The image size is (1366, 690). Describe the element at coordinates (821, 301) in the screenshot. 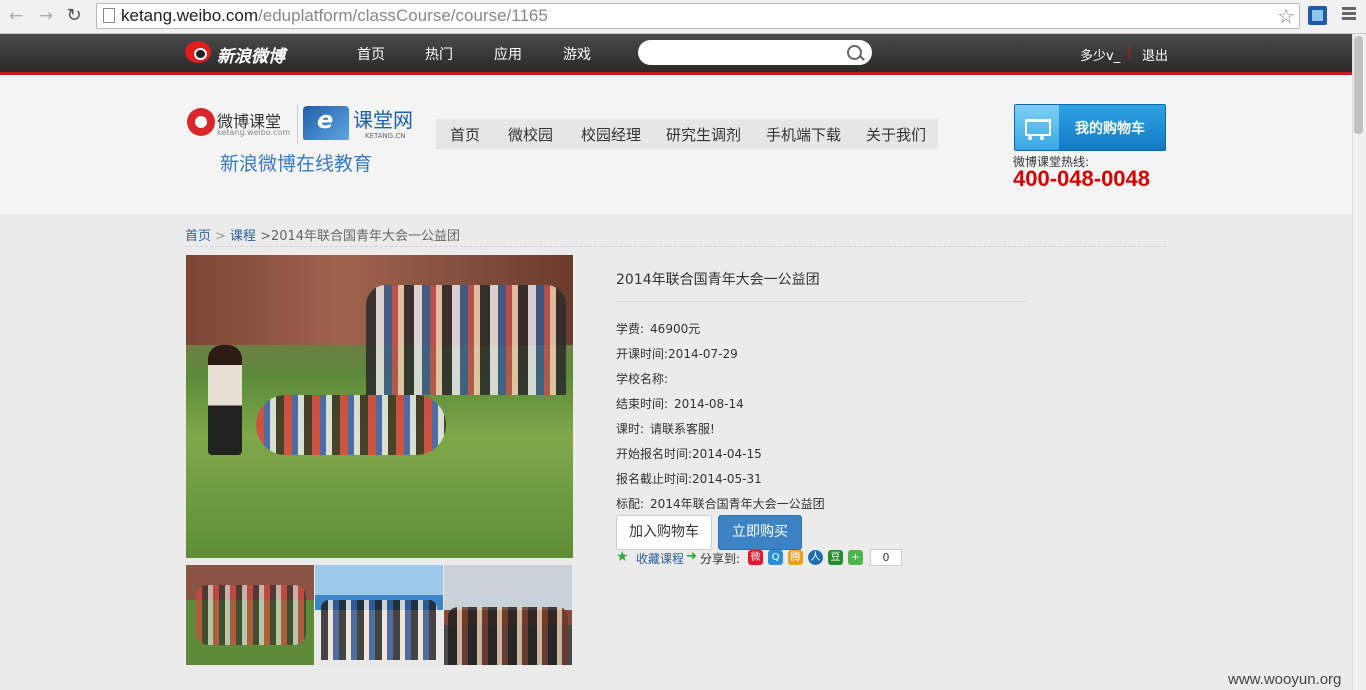

I see `title-divider` at that location.